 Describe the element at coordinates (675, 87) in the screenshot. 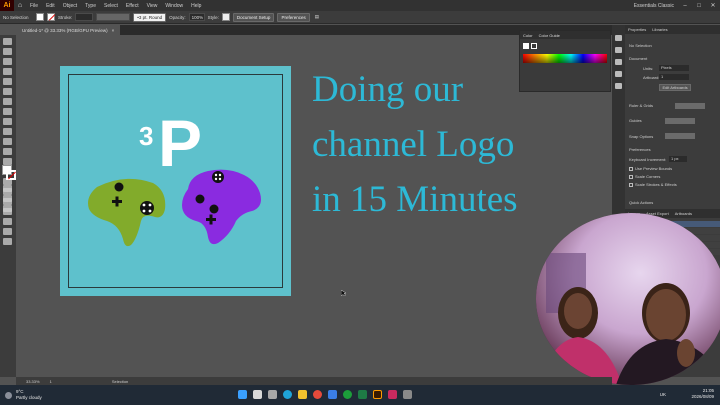

I see `edit-artboards-button: Edit Artboards` at that location.